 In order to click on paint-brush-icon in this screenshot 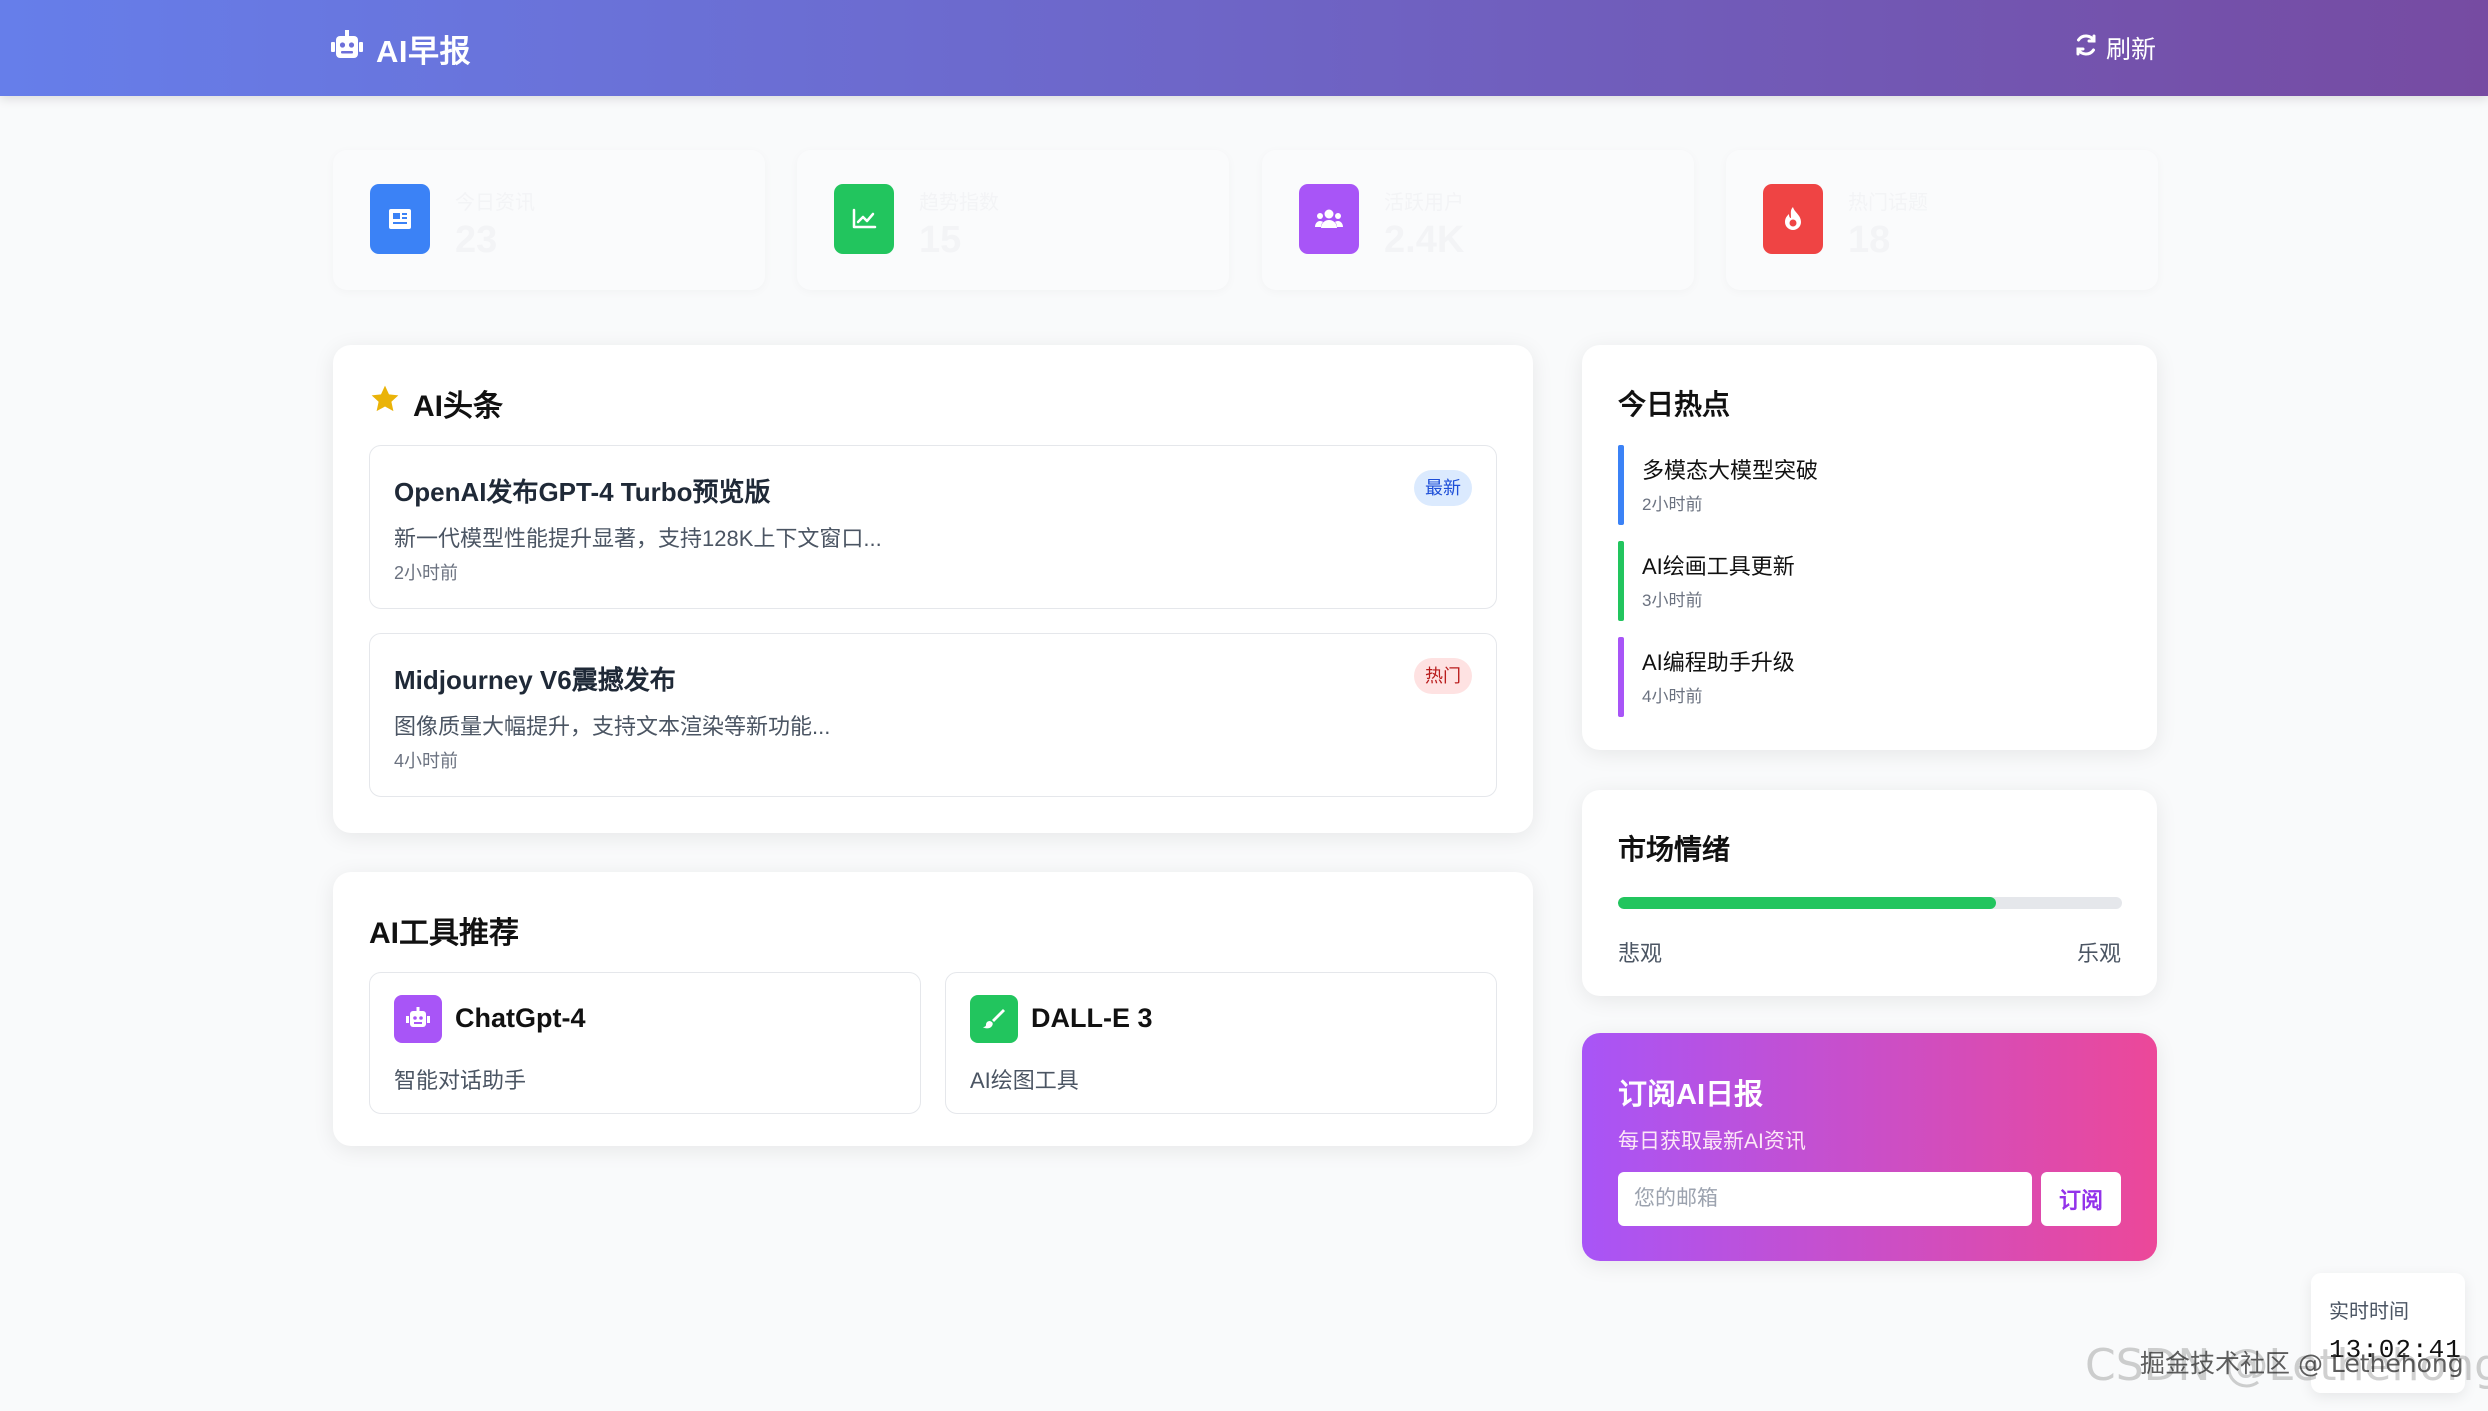, I will do `click(994, 1019)`.